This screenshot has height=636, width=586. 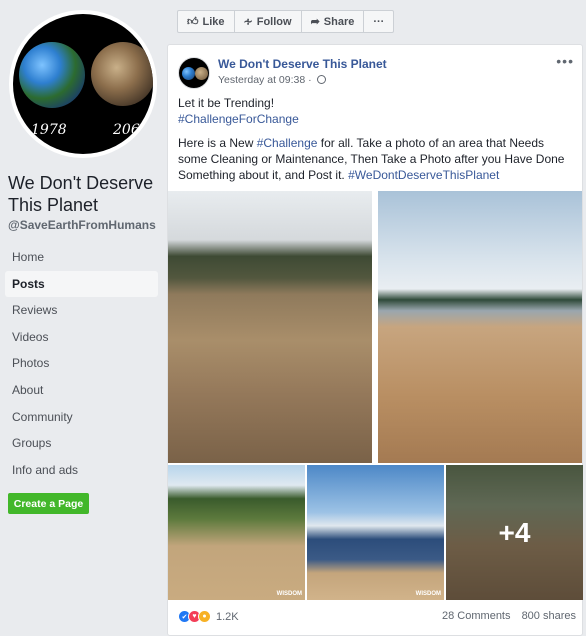 What do you see at coordinates (201, 73) in the screenshot?
I see `avatar-ruined-earth-image` at bounding box center [201, 73].